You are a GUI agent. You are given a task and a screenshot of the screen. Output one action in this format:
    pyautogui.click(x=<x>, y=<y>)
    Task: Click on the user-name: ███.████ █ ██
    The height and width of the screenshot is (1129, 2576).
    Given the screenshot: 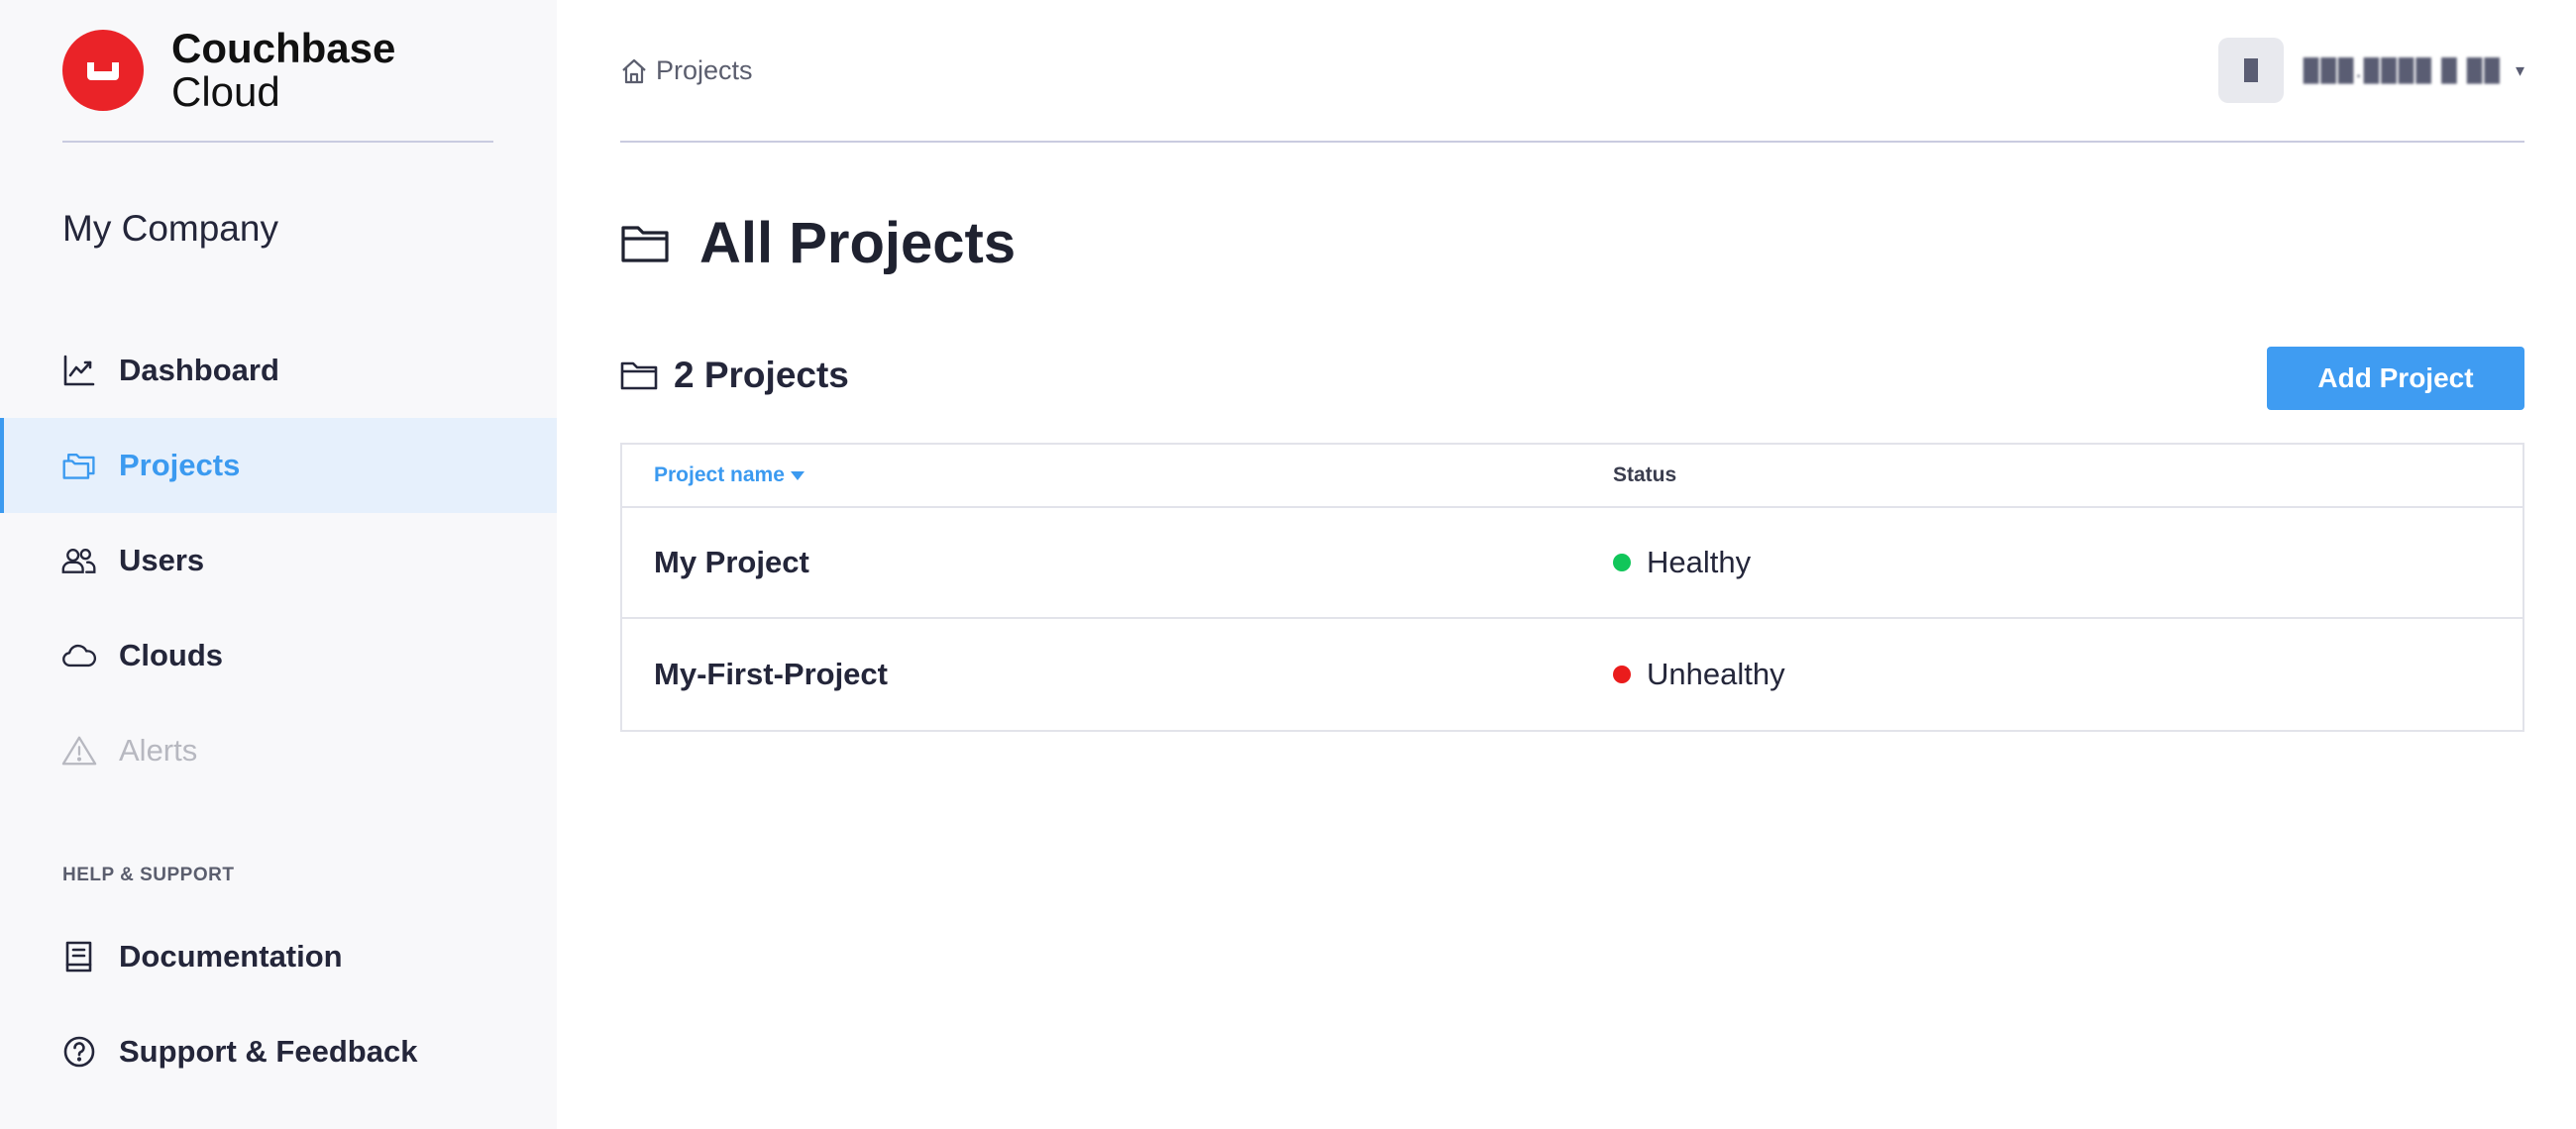 What is the action you would take?
    pyautogui.click(x=2403, y=69)
    